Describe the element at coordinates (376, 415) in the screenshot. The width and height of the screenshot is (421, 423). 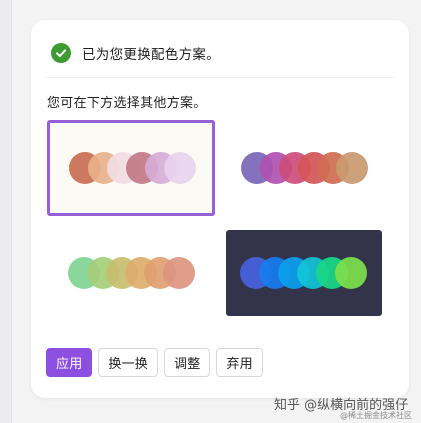
I see `watermark-subtext: @稀土掘金技术社区` at that location.